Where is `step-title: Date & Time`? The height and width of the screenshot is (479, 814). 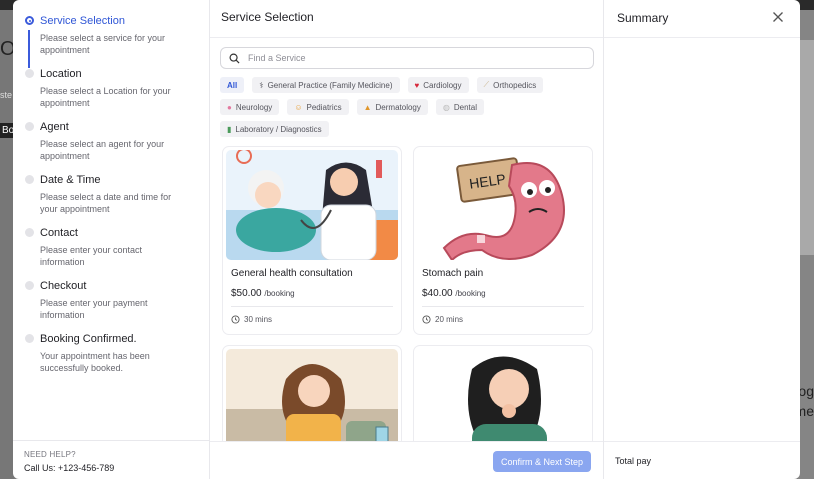
step-title: Date & Time is located at coordinates (70, 180).